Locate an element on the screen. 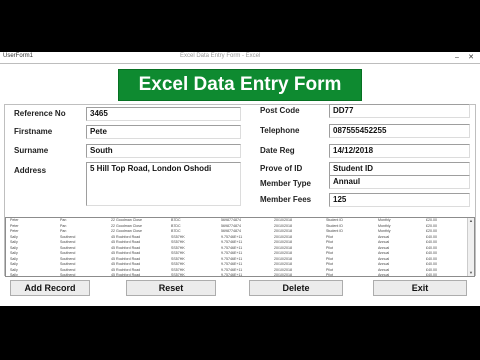  prove-of-id-field: Student ID is located at coordinates (399, 169).